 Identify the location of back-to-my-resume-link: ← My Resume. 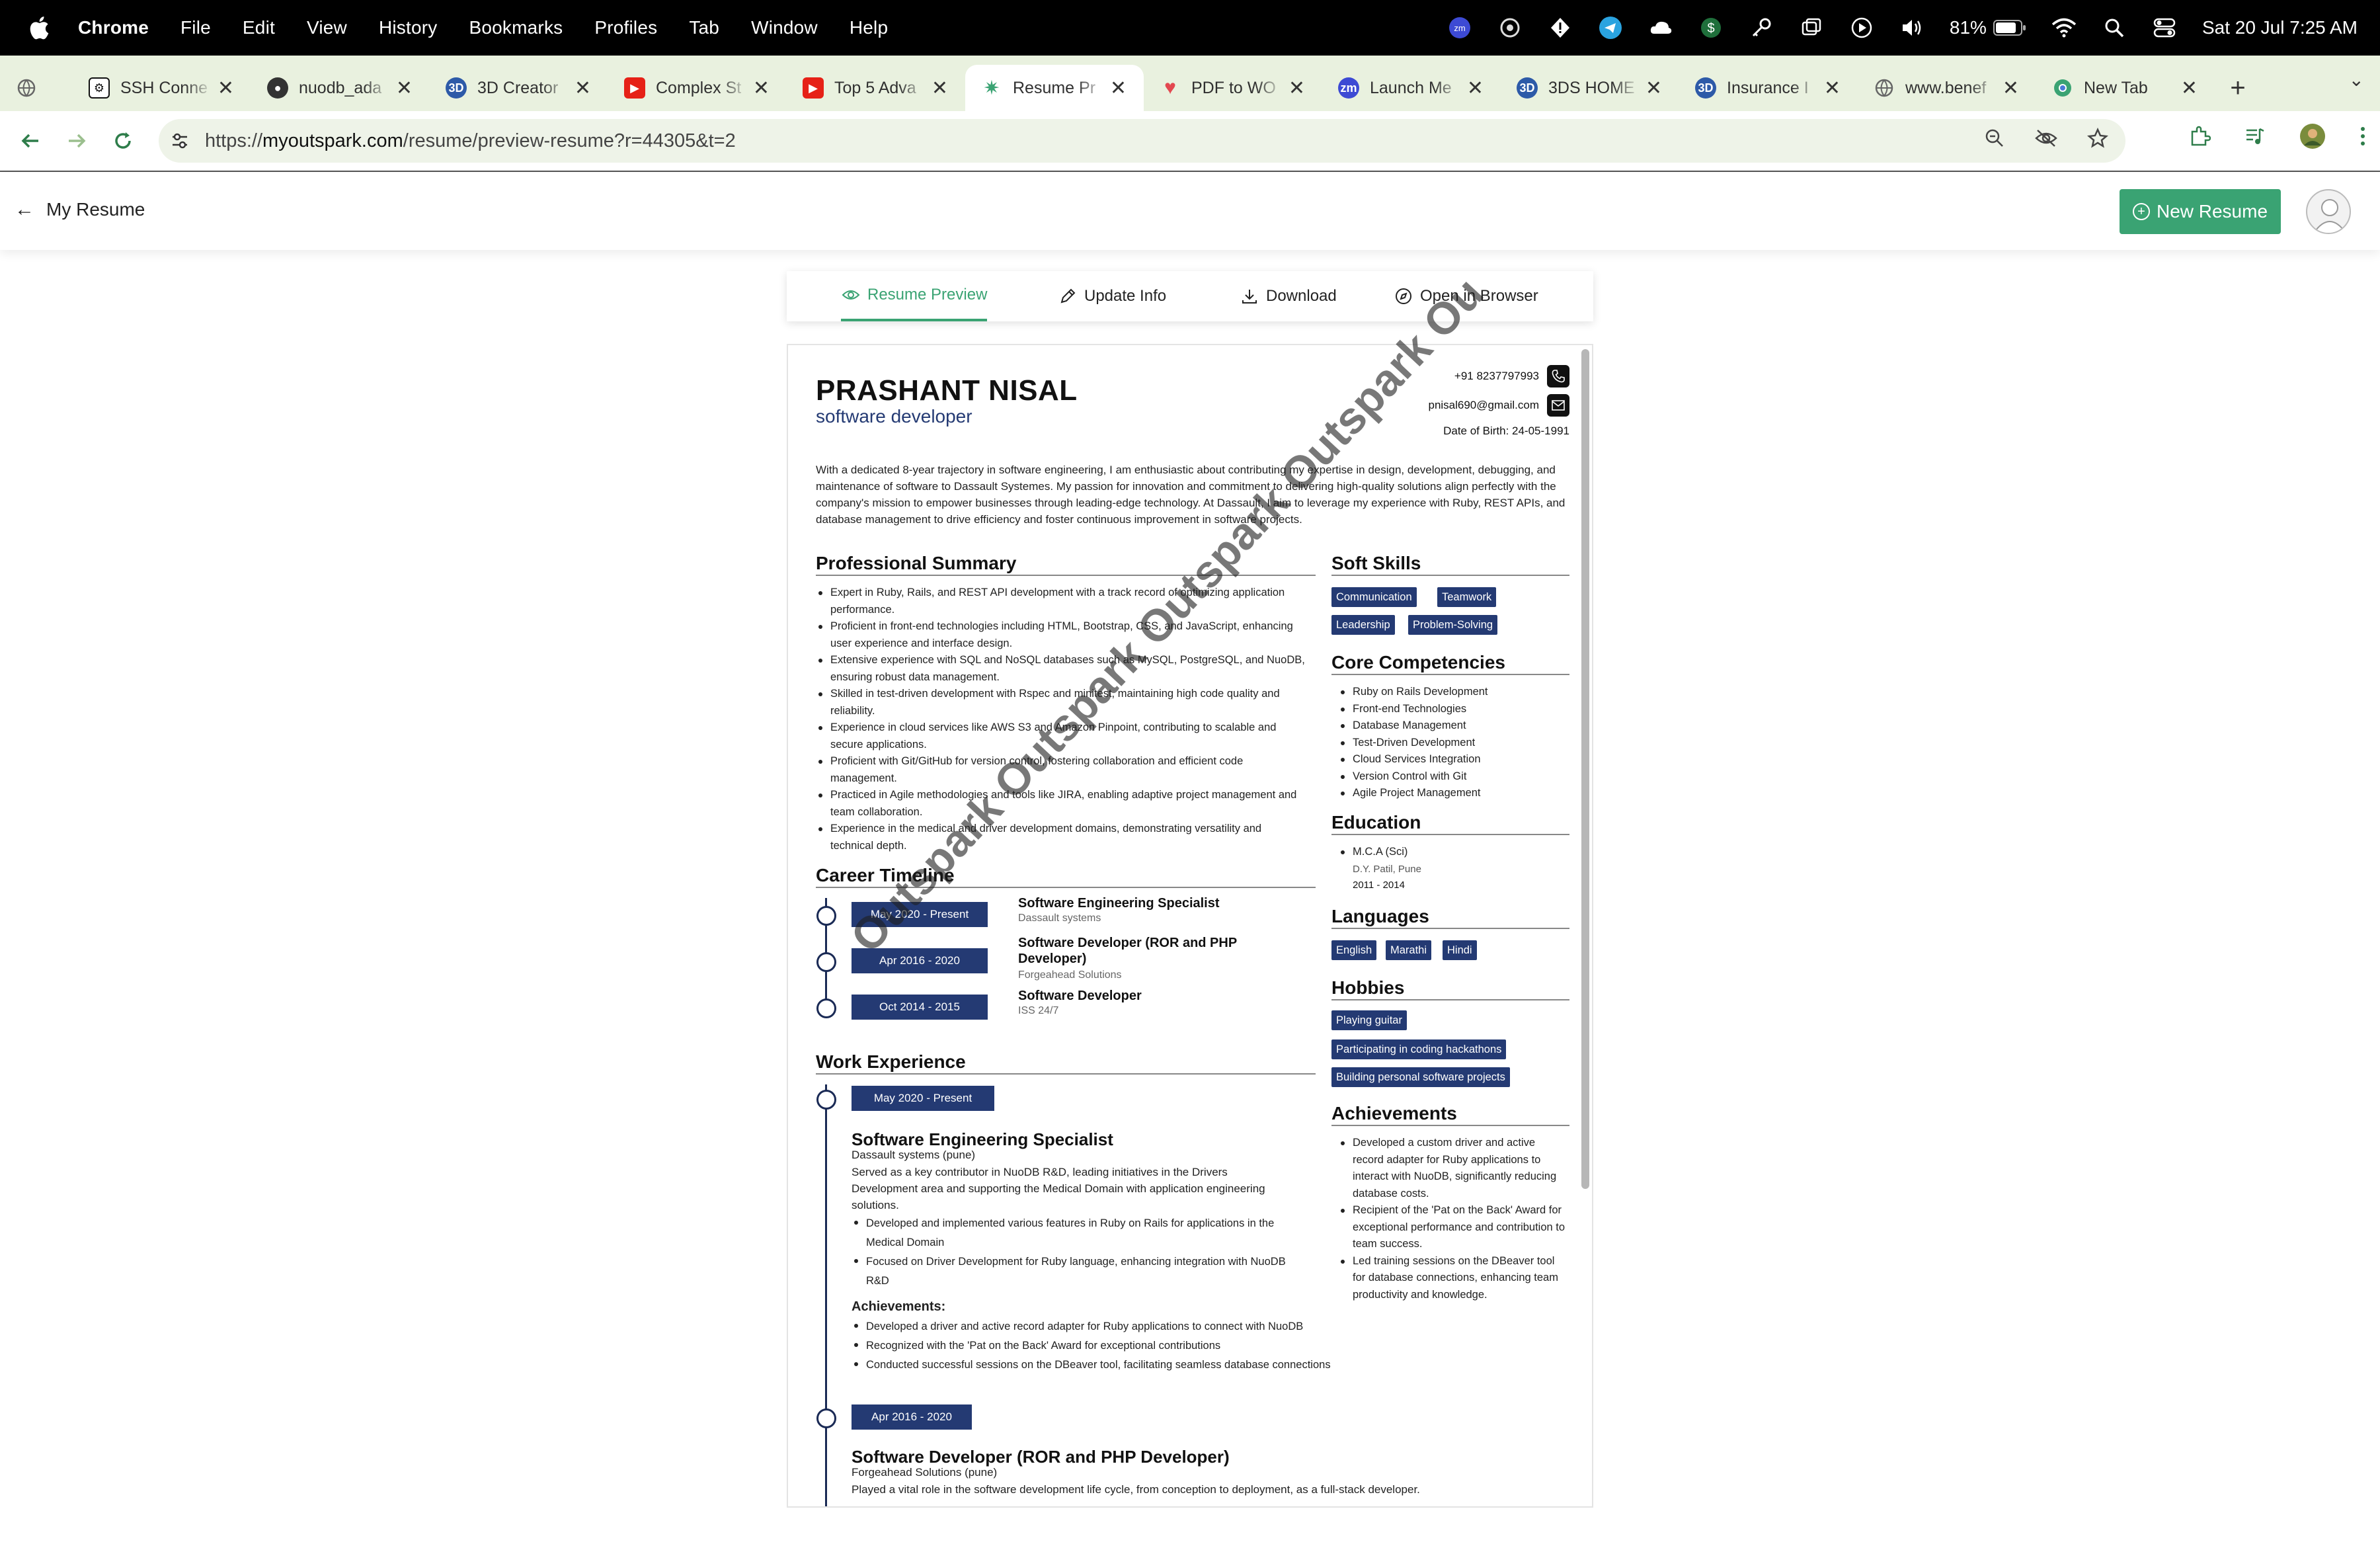
(80, 209).